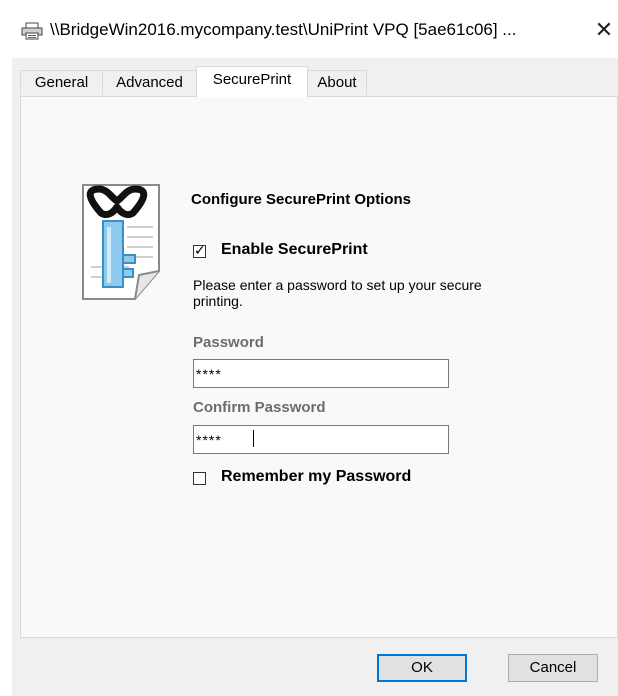 The height and width of the screenshot is (696, 618). Describe the element at coordinates (253, 438) in the screenshot. I see `text-cursor` at that location.